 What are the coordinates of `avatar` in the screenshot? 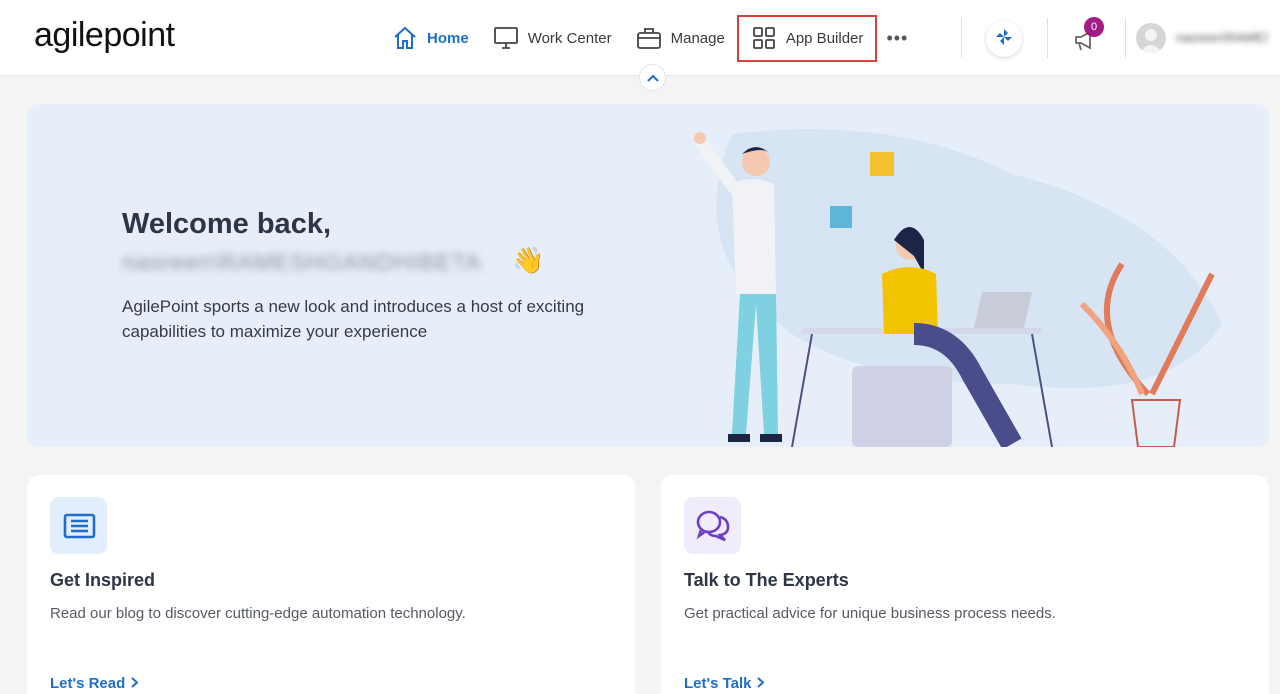 It's located at (1151, 38).